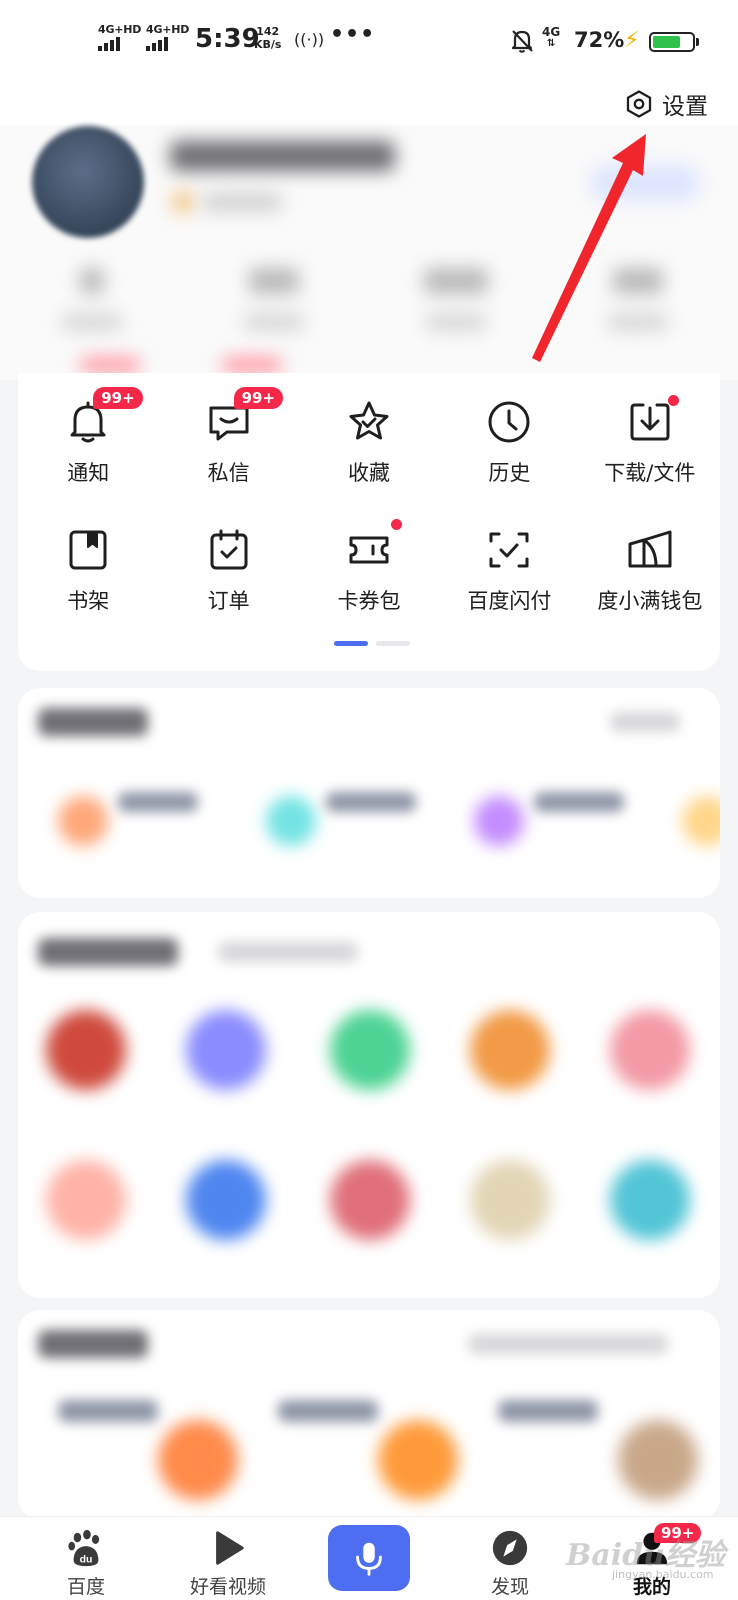 This screenshot has width=738, height=1600. I want to click on nav-item-baidu: du 百度, so click(86, 1563).